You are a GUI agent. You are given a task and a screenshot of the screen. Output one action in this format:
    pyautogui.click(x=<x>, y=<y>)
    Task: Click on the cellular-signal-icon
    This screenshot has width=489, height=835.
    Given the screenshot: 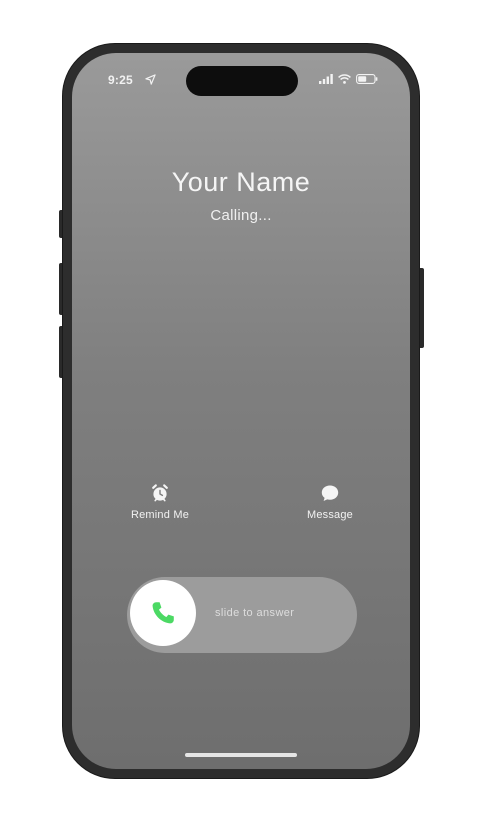 What is the action you would take?
    pyautogui.click(x=326, y=79)
    